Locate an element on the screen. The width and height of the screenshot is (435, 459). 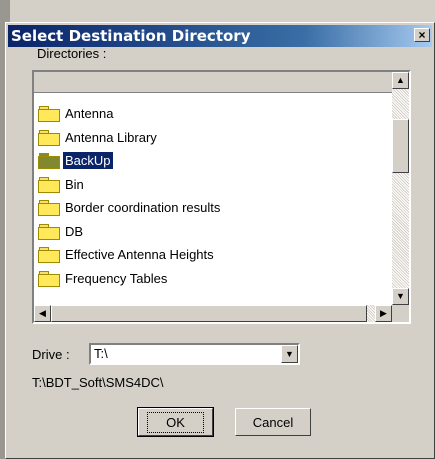
ok-button: OK is located at coordinates (175, 422).